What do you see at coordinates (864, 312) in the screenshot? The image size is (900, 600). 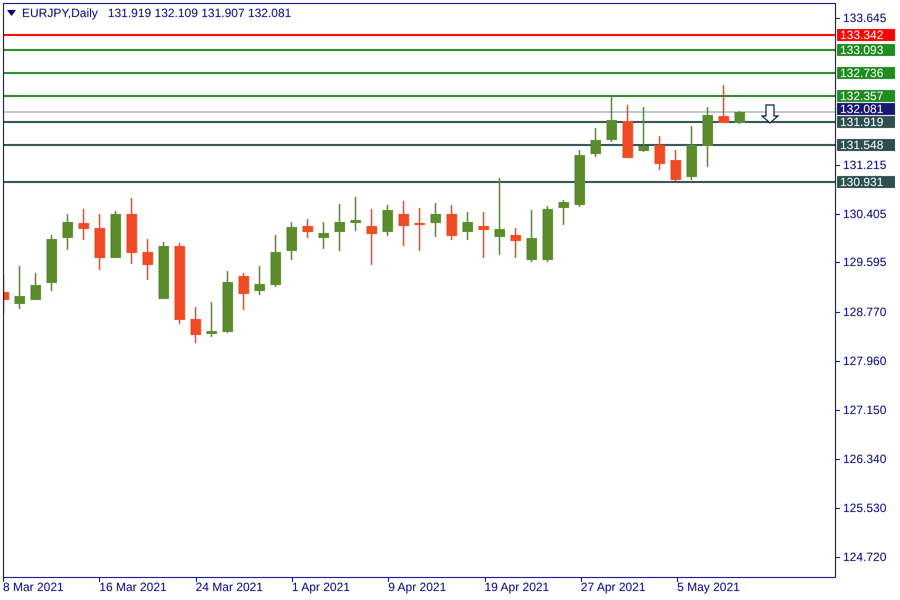 I see `price-axis-label: 128.770` at bounding box center [864, 312].